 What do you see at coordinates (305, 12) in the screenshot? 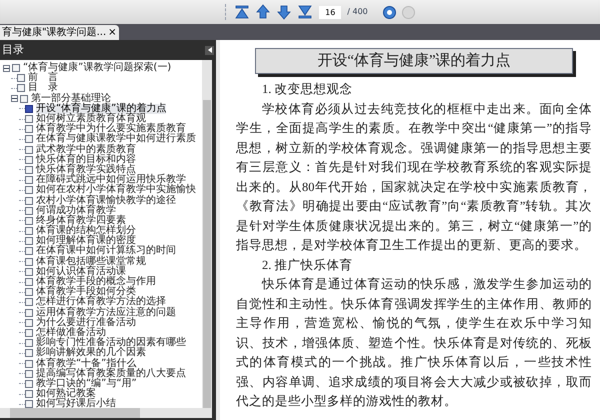
I see `last-page-icon` at bounding box center [305, 12].